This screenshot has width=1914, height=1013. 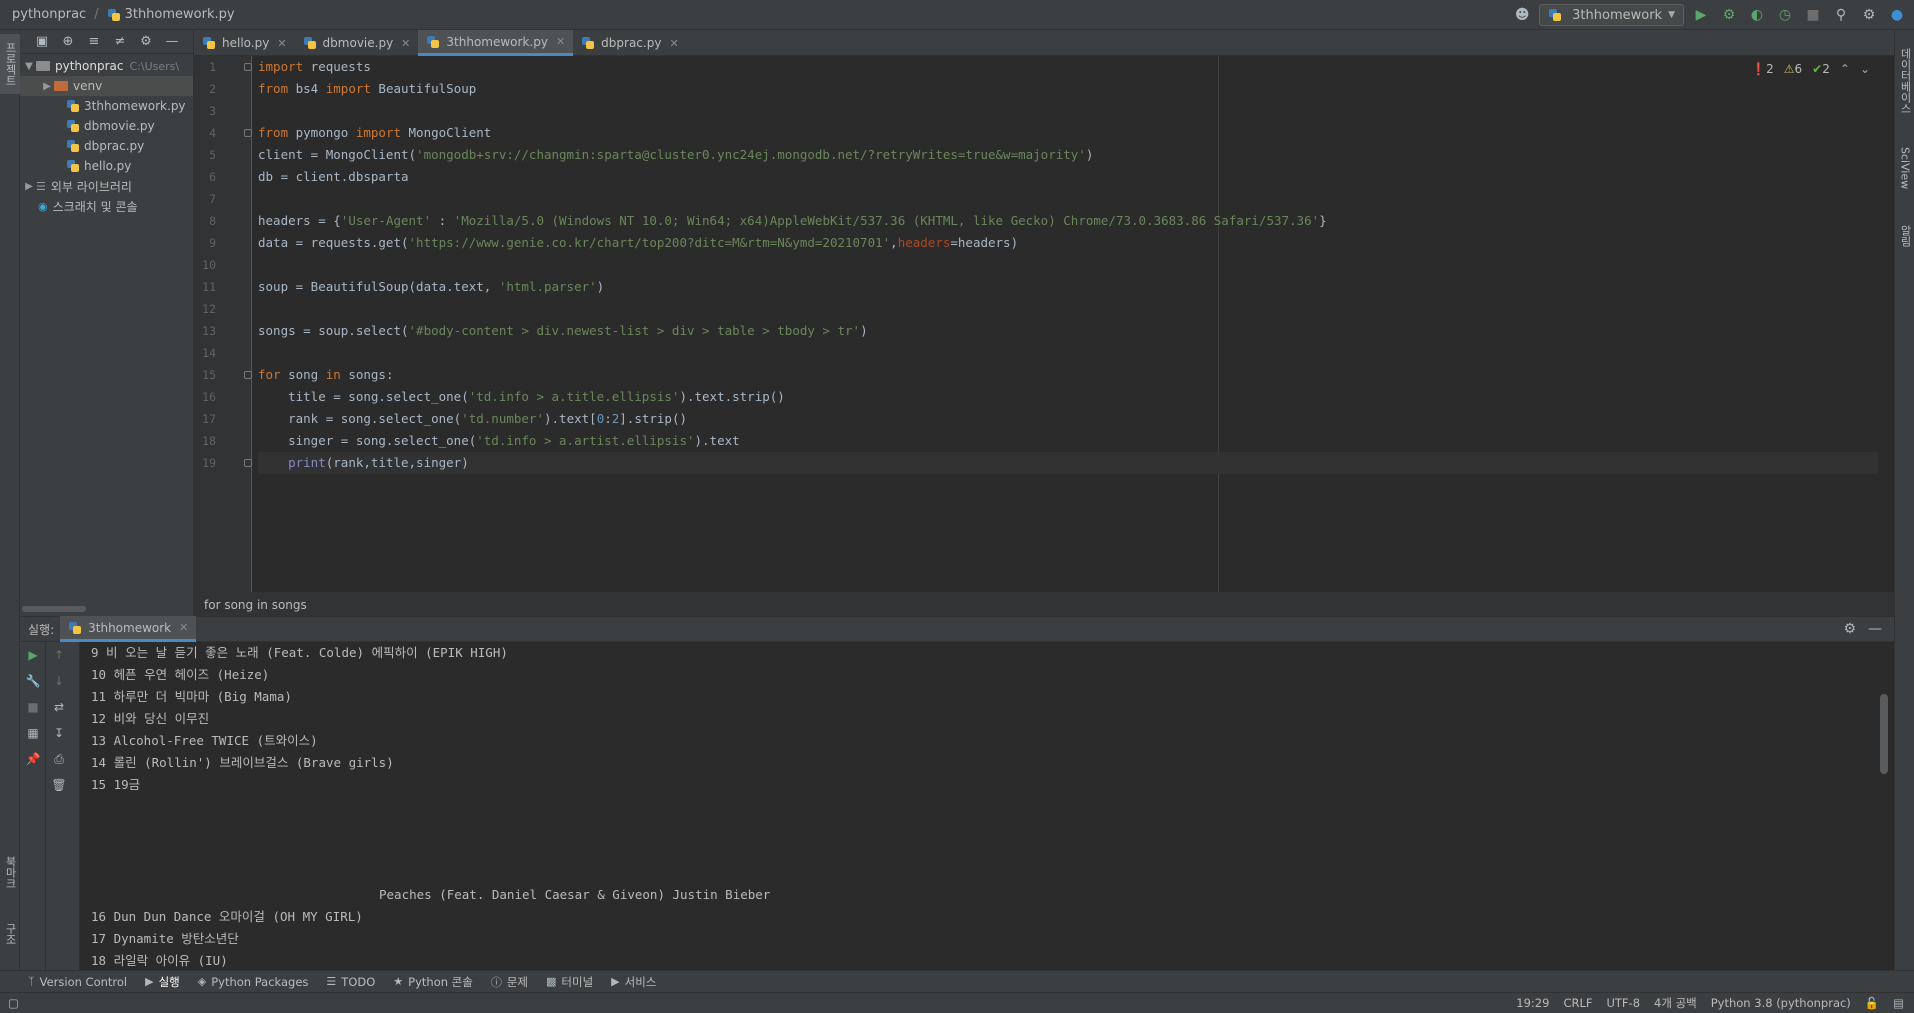 What do you see at coordinates (106, 206) in the screenshot?
I see `tree-scratches: ◉ 스크래치 및 콘솔` at bounding box center [106, 206].